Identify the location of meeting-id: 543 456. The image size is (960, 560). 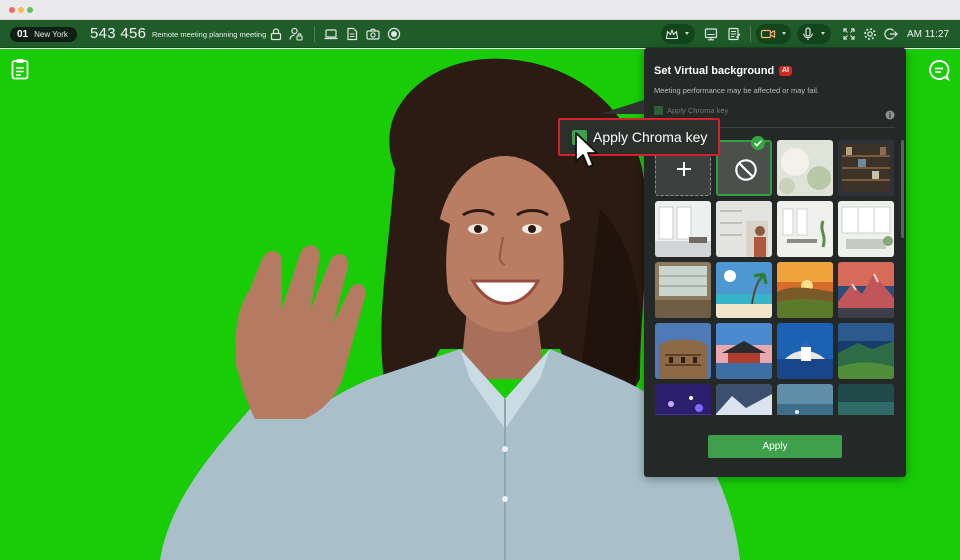
(118, 33).